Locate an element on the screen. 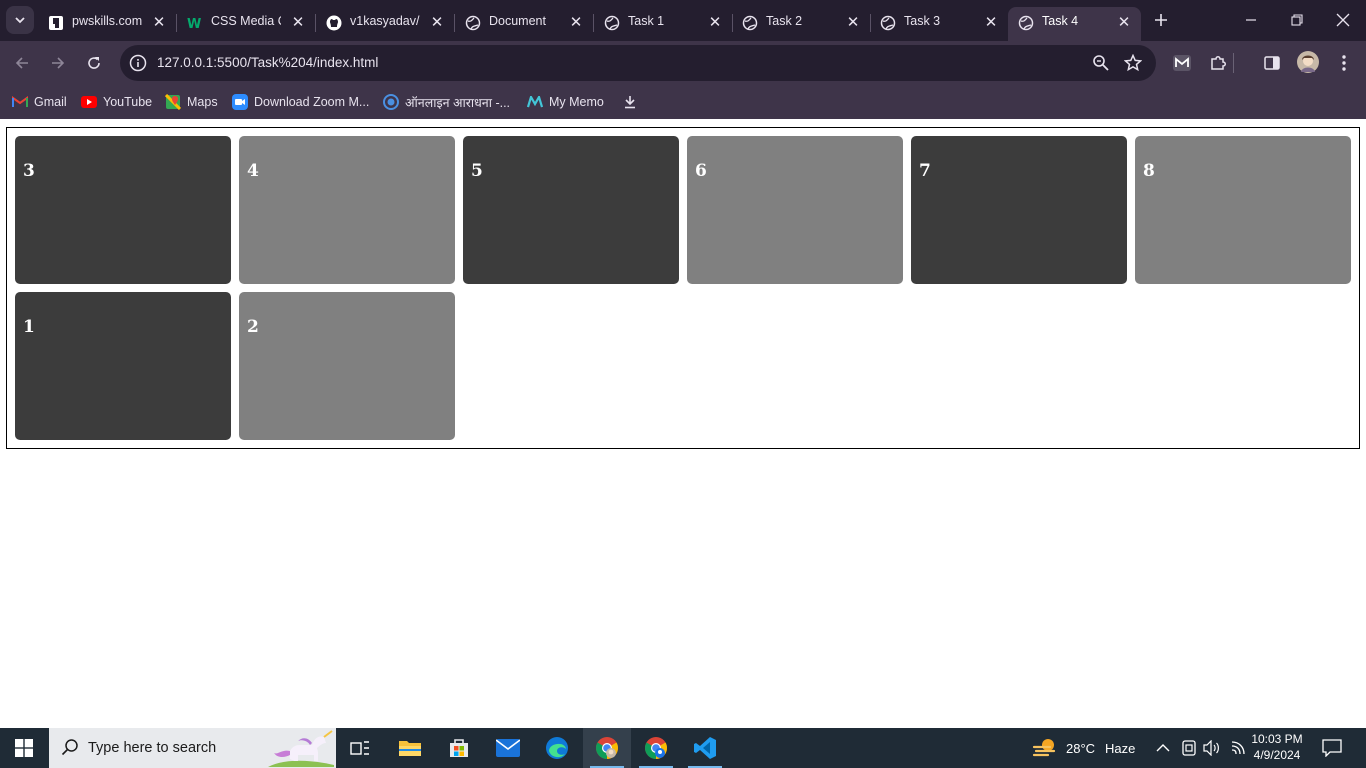  extension-memo-icon is located at coordinates (1182, 63).